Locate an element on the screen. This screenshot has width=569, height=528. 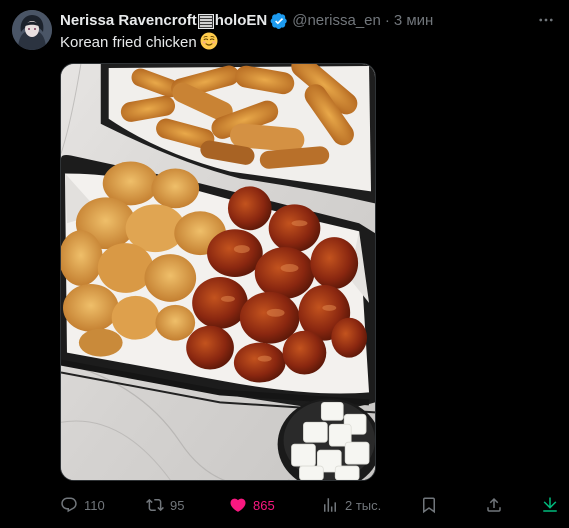
retweet-button: 95 is located at coordinates (165, 505).